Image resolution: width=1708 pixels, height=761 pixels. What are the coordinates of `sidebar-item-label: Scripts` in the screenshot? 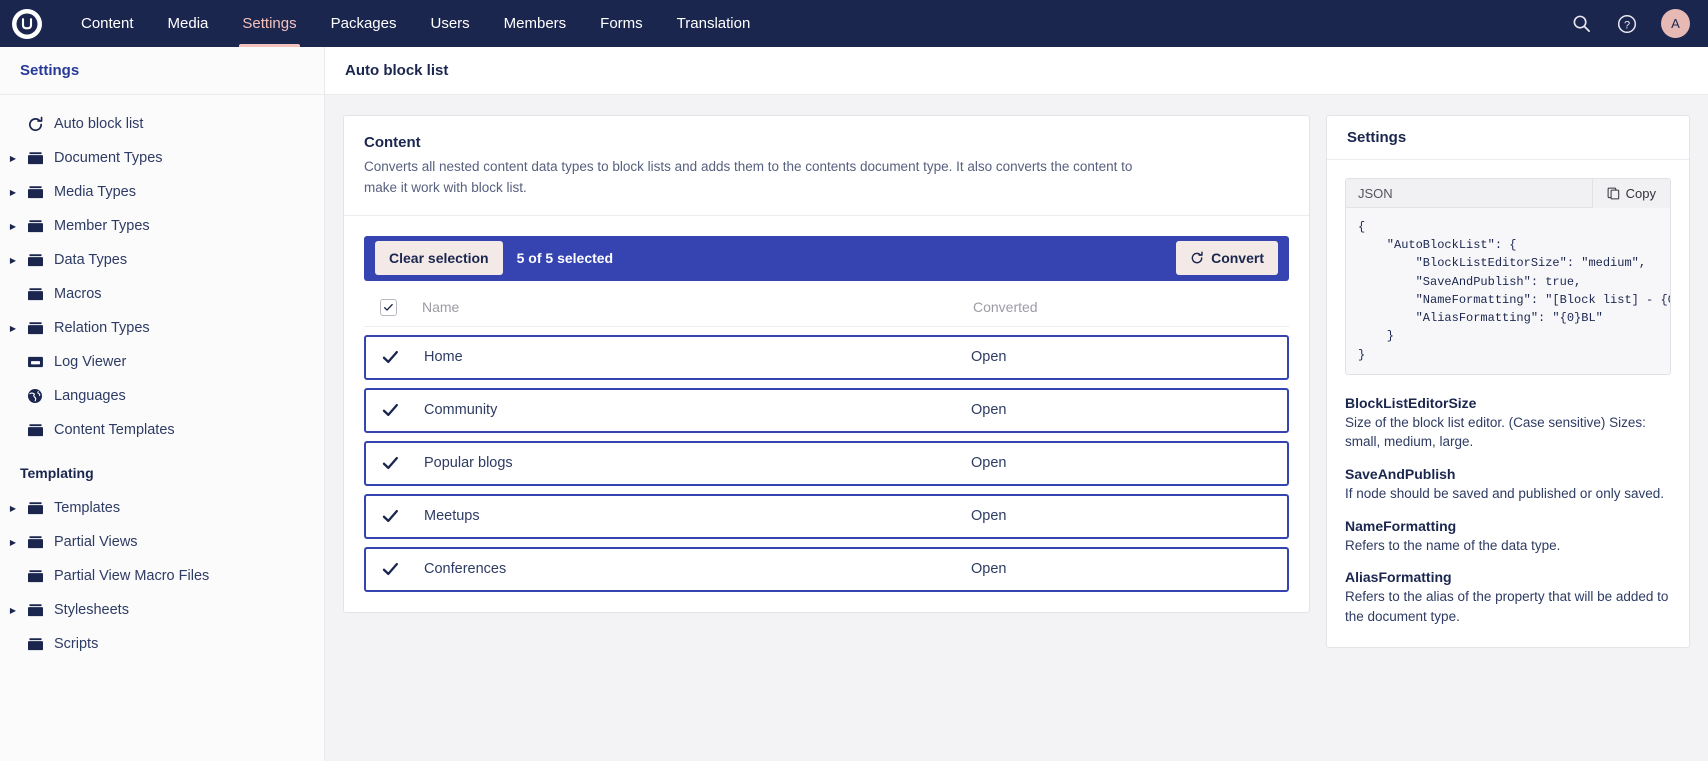 It's located at (76, 644).